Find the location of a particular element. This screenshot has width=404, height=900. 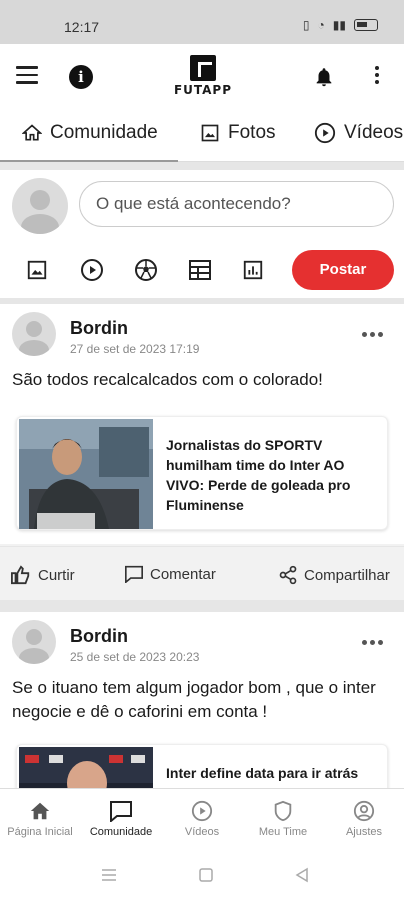

link-title: Inter define data para ir atrás is located at coordinates (262, 773).